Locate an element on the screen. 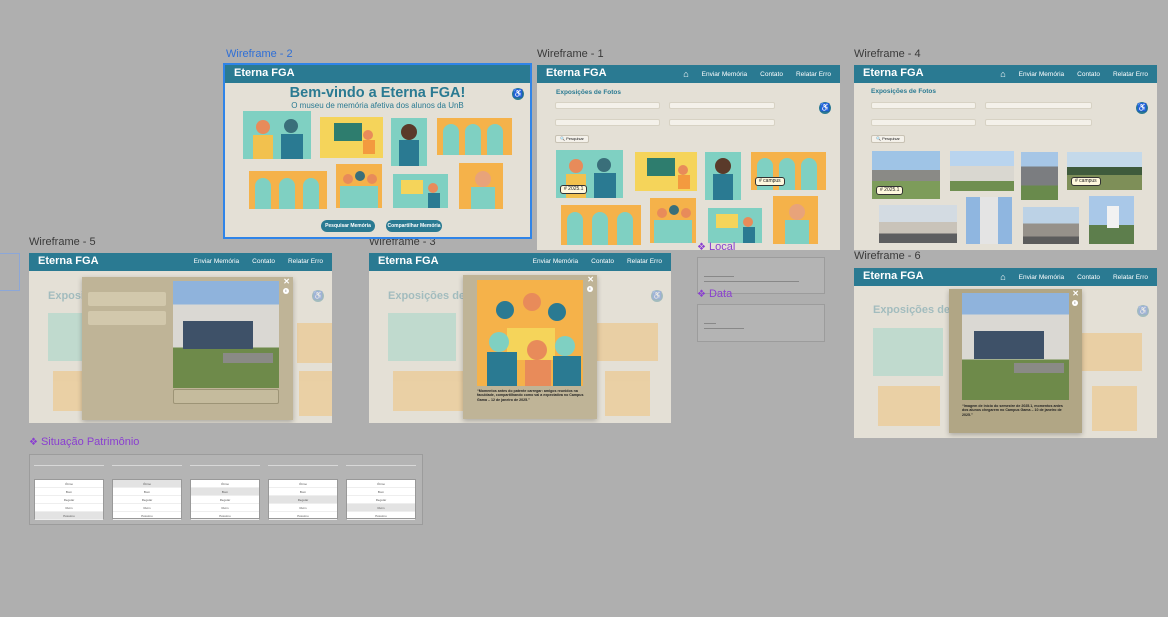  gallery-tile: # campus is located at coordinates (788, 171).